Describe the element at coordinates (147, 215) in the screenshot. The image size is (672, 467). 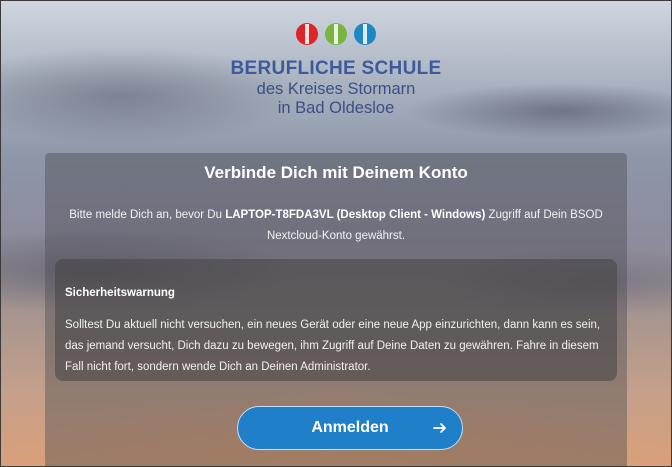
I see `description-text-before: Bitte melde Dich an, bevor Du` at that location.